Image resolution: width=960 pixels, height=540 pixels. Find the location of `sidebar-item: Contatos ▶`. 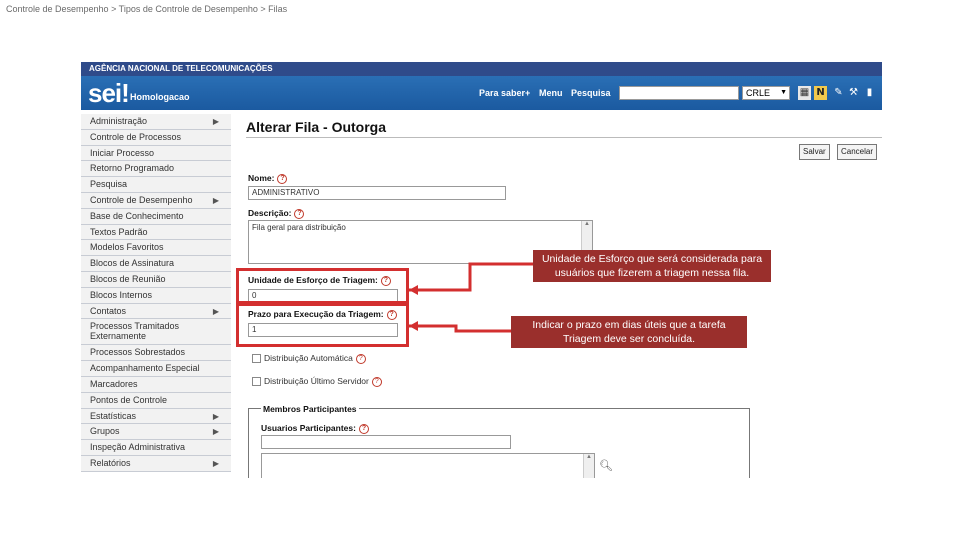

sidebar-item: Contatos ▶ is located at coordinates (156, 311).